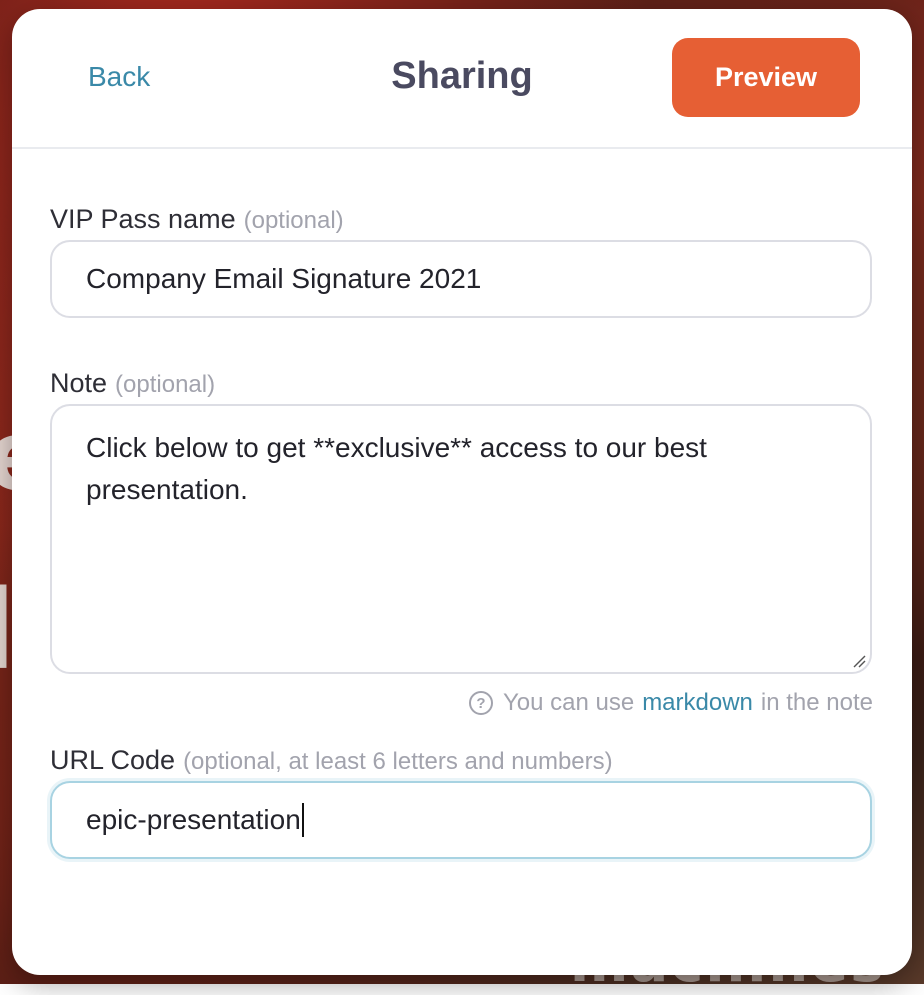 Image resolution: width=924 pixels, height=995 pixels. Describe the element at coordinates (766, 77) in the screenshot. I see `preview-button: Preview` at that location.